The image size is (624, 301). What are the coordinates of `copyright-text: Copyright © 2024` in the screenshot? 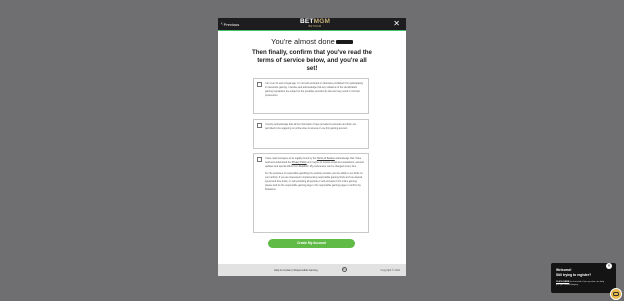 It's located at (390, 270).